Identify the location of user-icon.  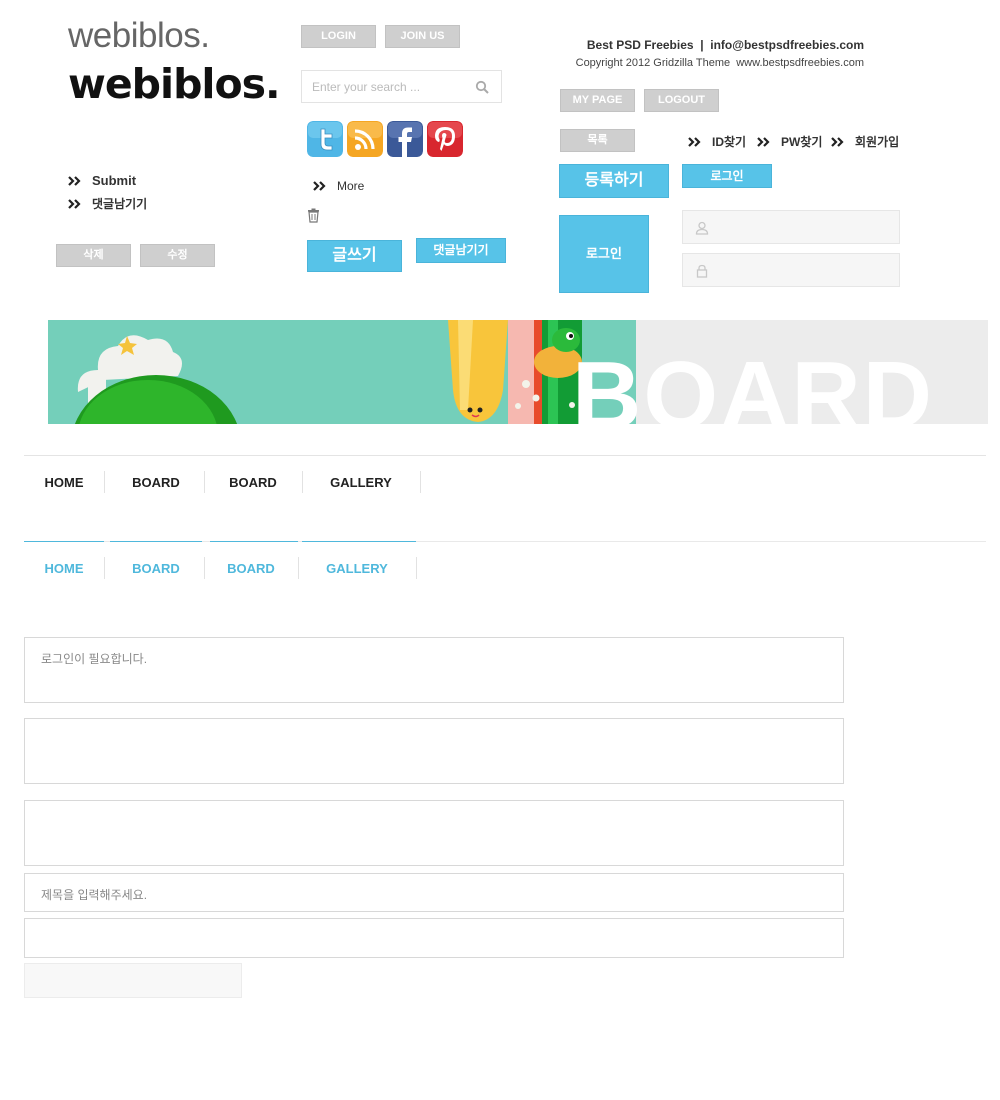
(702, 228).